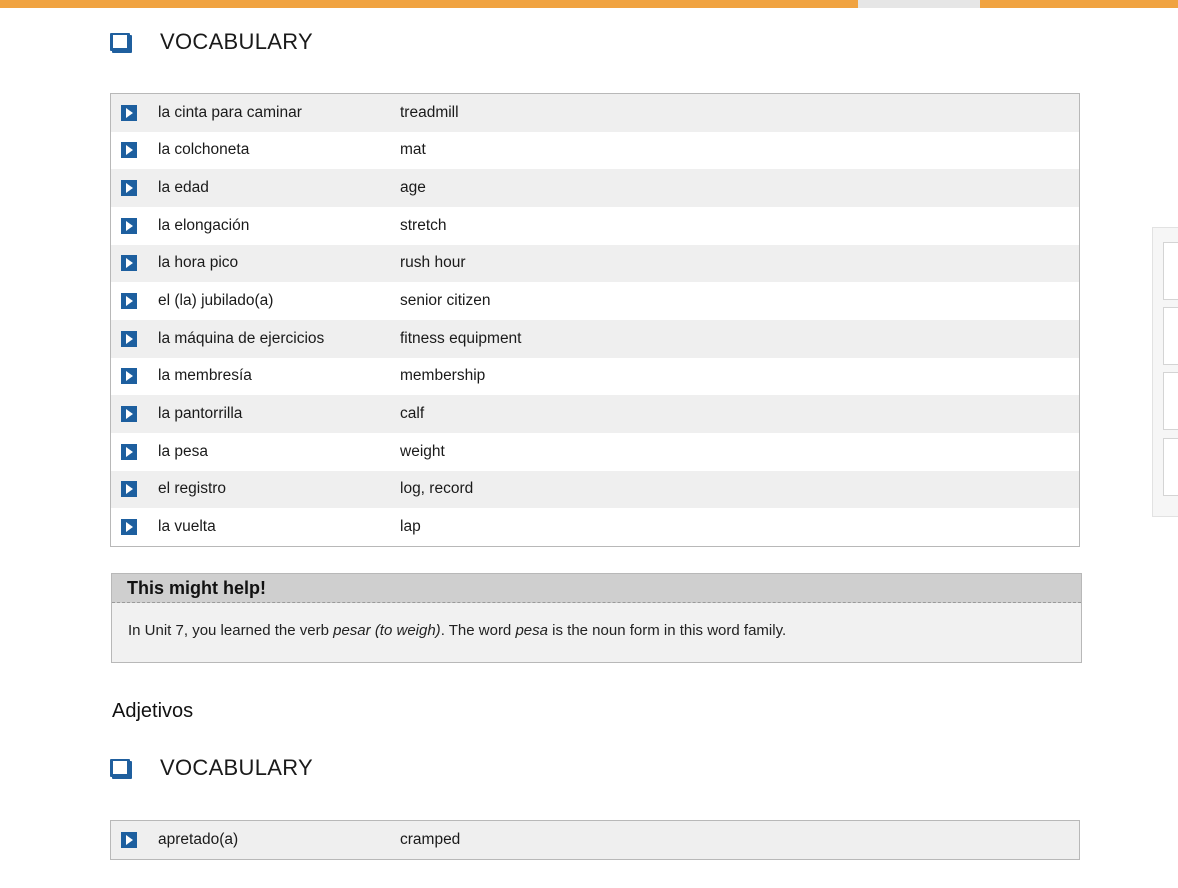 The image size is (1178, 888). Describe the element at coordinates (595, 489) in the screenshot. I see `vocab-row: el registro log, record` at that location.